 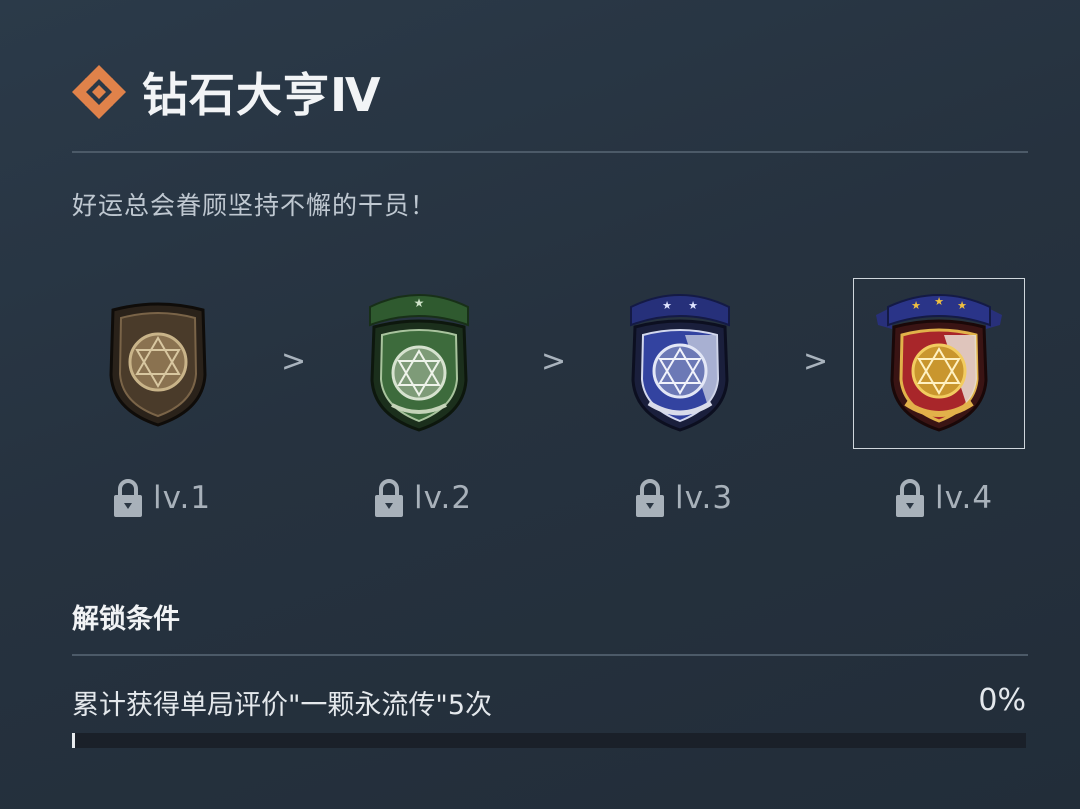 What do you see at coordinates (549, 740) in the screenshot?
I see `progress-bar` at bounding box center [549, 740].